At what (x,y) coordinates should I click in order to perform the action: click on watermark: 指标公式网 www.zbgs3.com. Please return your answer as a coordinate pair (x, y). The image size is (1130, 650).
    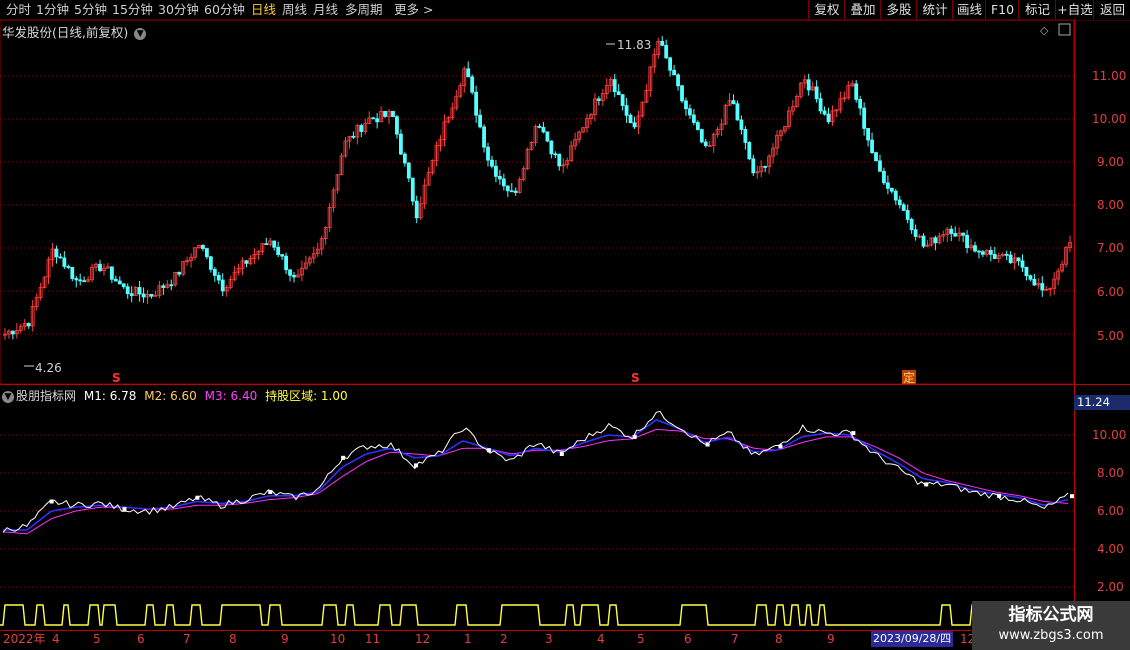
    Looking at the image, I should click on (1051, 625).